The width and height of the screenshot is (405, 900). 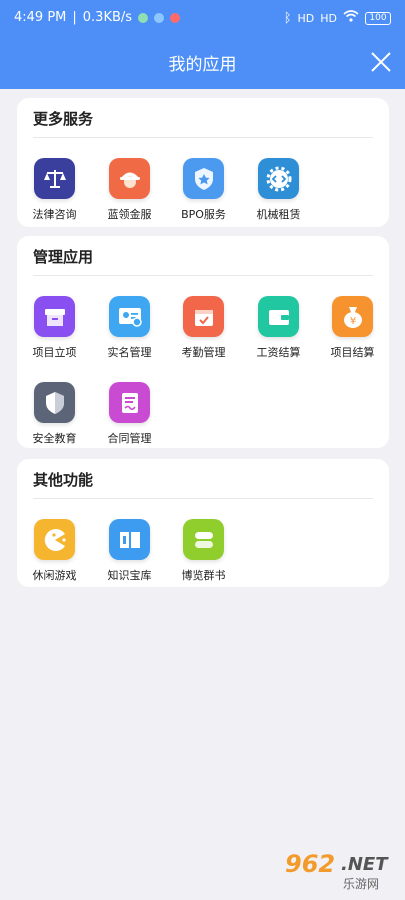 I want to click on section-other-functions: 其他功能 休闲游戏 知识宝库 博览群书, so click(x=203, y=523).